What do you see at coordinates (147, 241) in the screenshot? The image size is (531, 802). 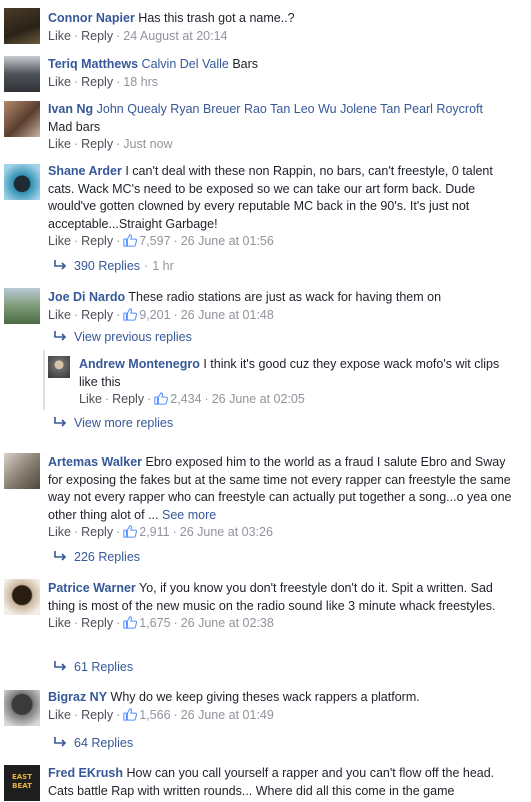 I see `like-count: 7,597` at bounding box center [147, 241].